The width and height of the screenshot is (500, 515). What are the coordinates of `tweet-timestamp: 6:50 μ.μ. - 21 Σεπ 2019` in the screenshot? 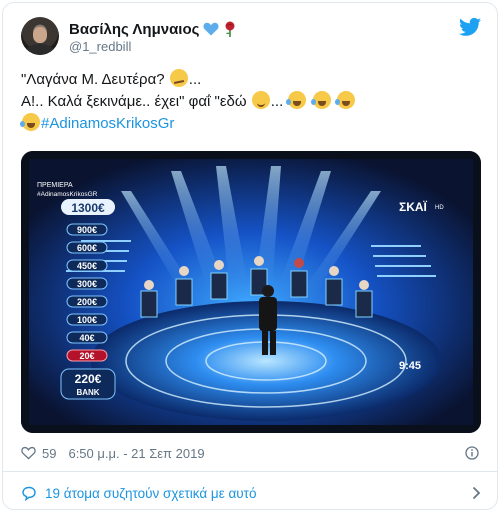 It's located at (136, 453).